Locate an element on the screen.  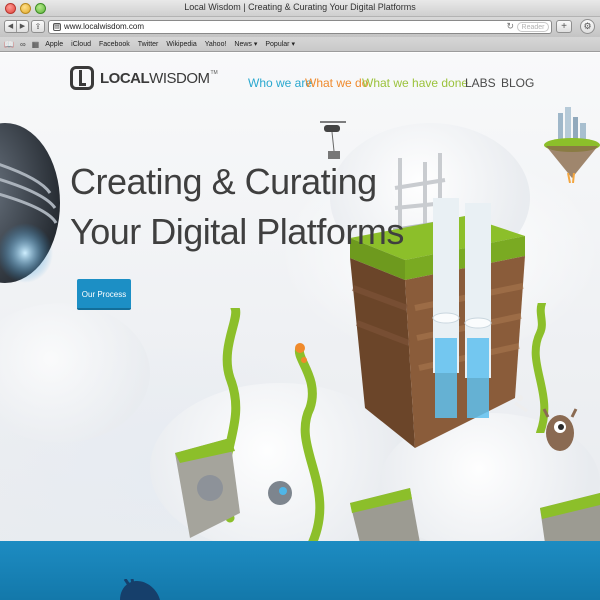
nav-what-we-do: What we do is located at coordinates (336, 83).